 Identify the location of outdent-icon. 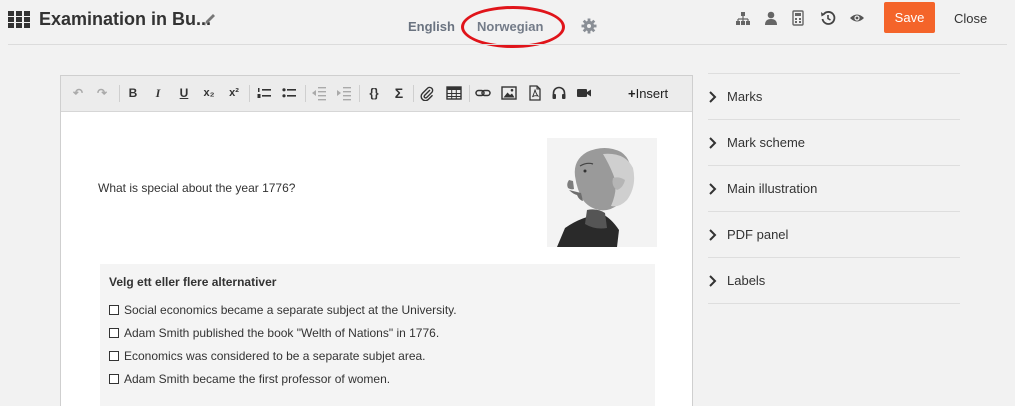
(319, 93).